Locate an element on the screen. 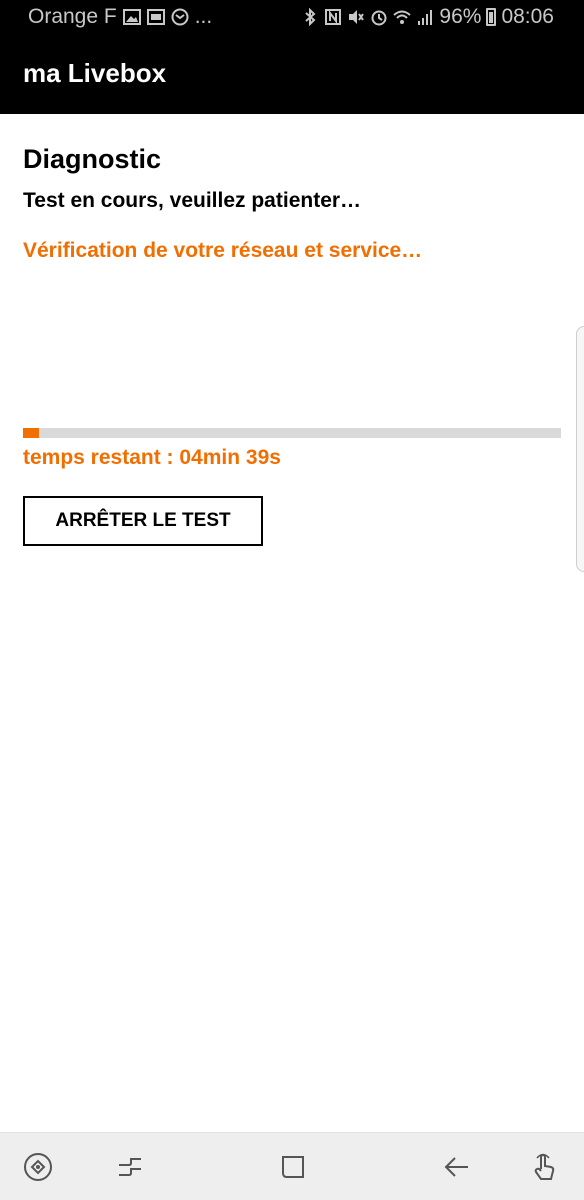 Image resolution: width=584 pixels, height=1200 pixels. bluetooth-icon is located at coordinates (310, 17).